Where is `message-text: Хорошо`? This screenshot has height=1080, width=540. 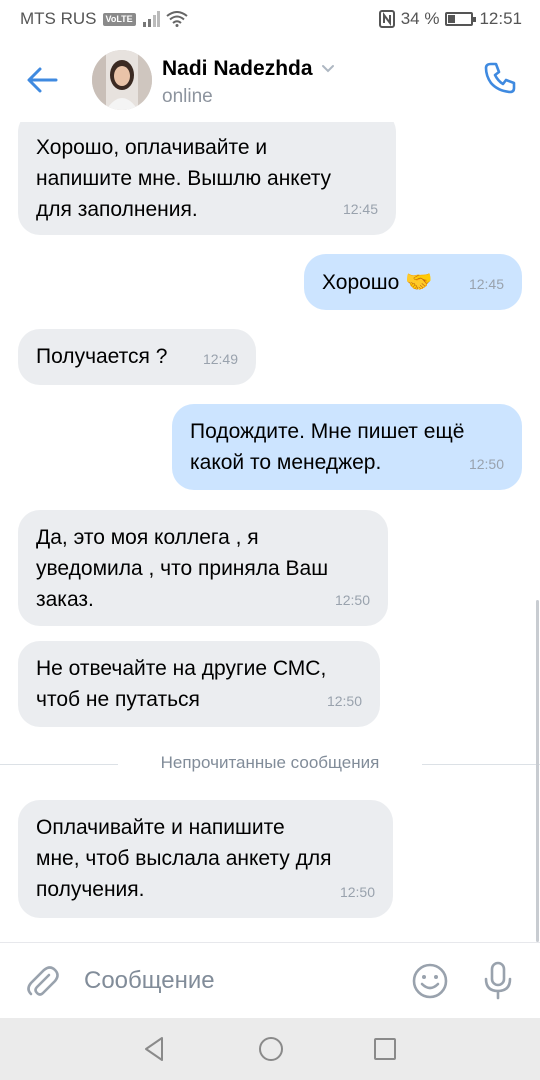 message-text: Хорошо is located at coordinates (361, 282).